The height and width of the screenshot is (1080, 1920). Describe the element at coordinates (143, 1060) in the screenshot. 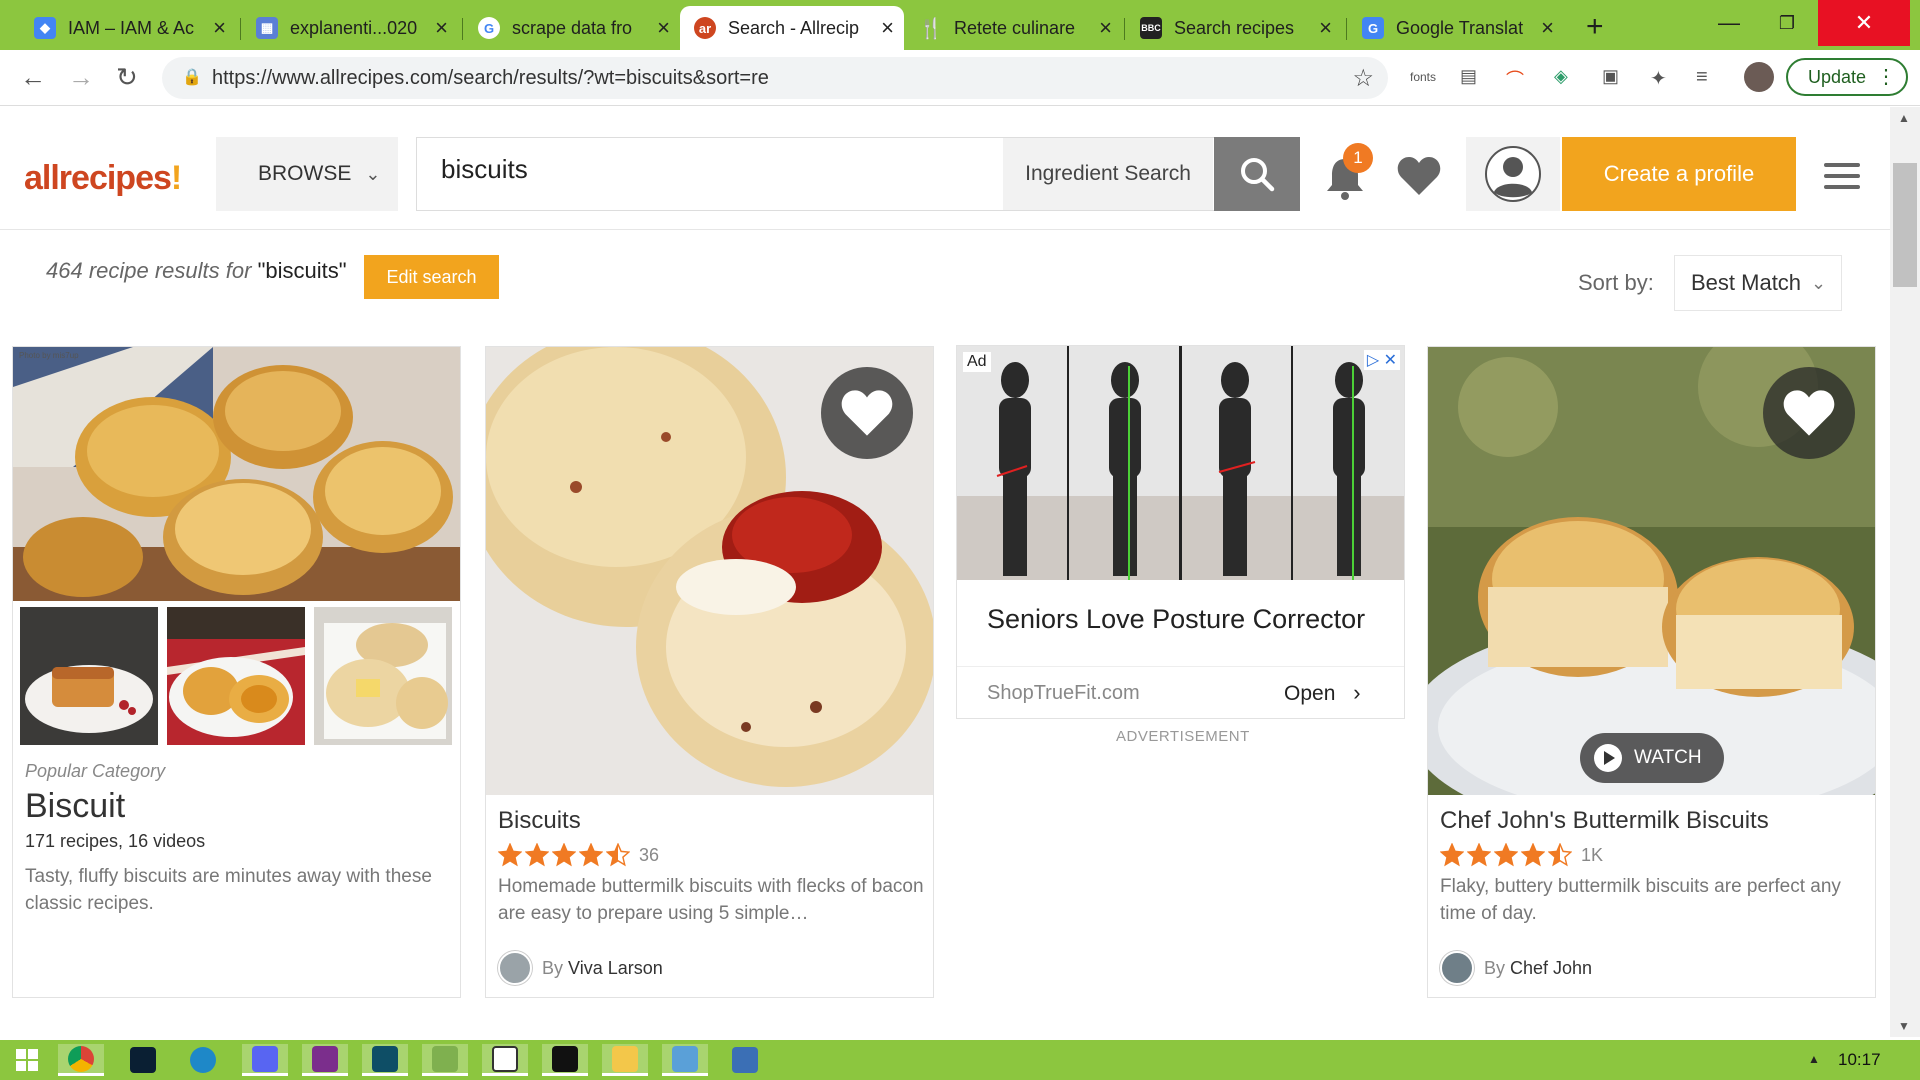

I see `photoshop-taskbar-icon` at that location.